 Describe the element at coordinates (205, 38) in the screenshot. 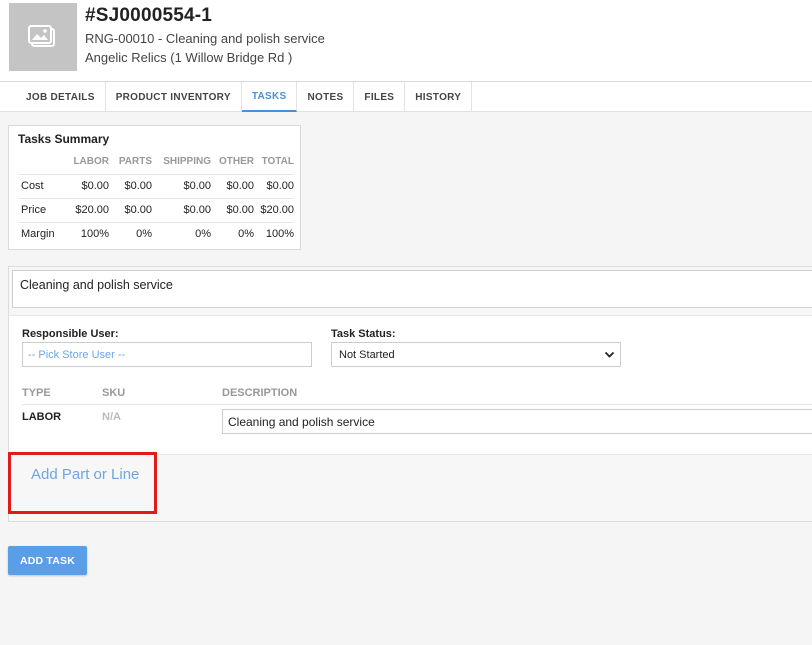

I see `job-subtitle: RNG-00010 - Cleaning and polish service` at that location.